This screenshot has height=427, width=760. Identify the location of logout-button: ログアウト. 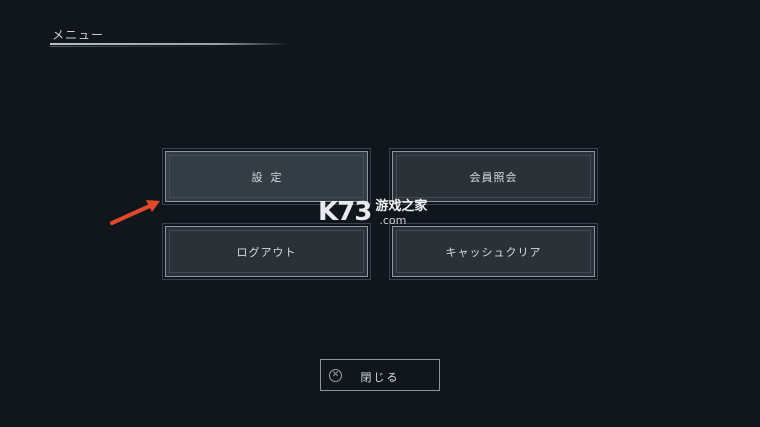
(266, 251).